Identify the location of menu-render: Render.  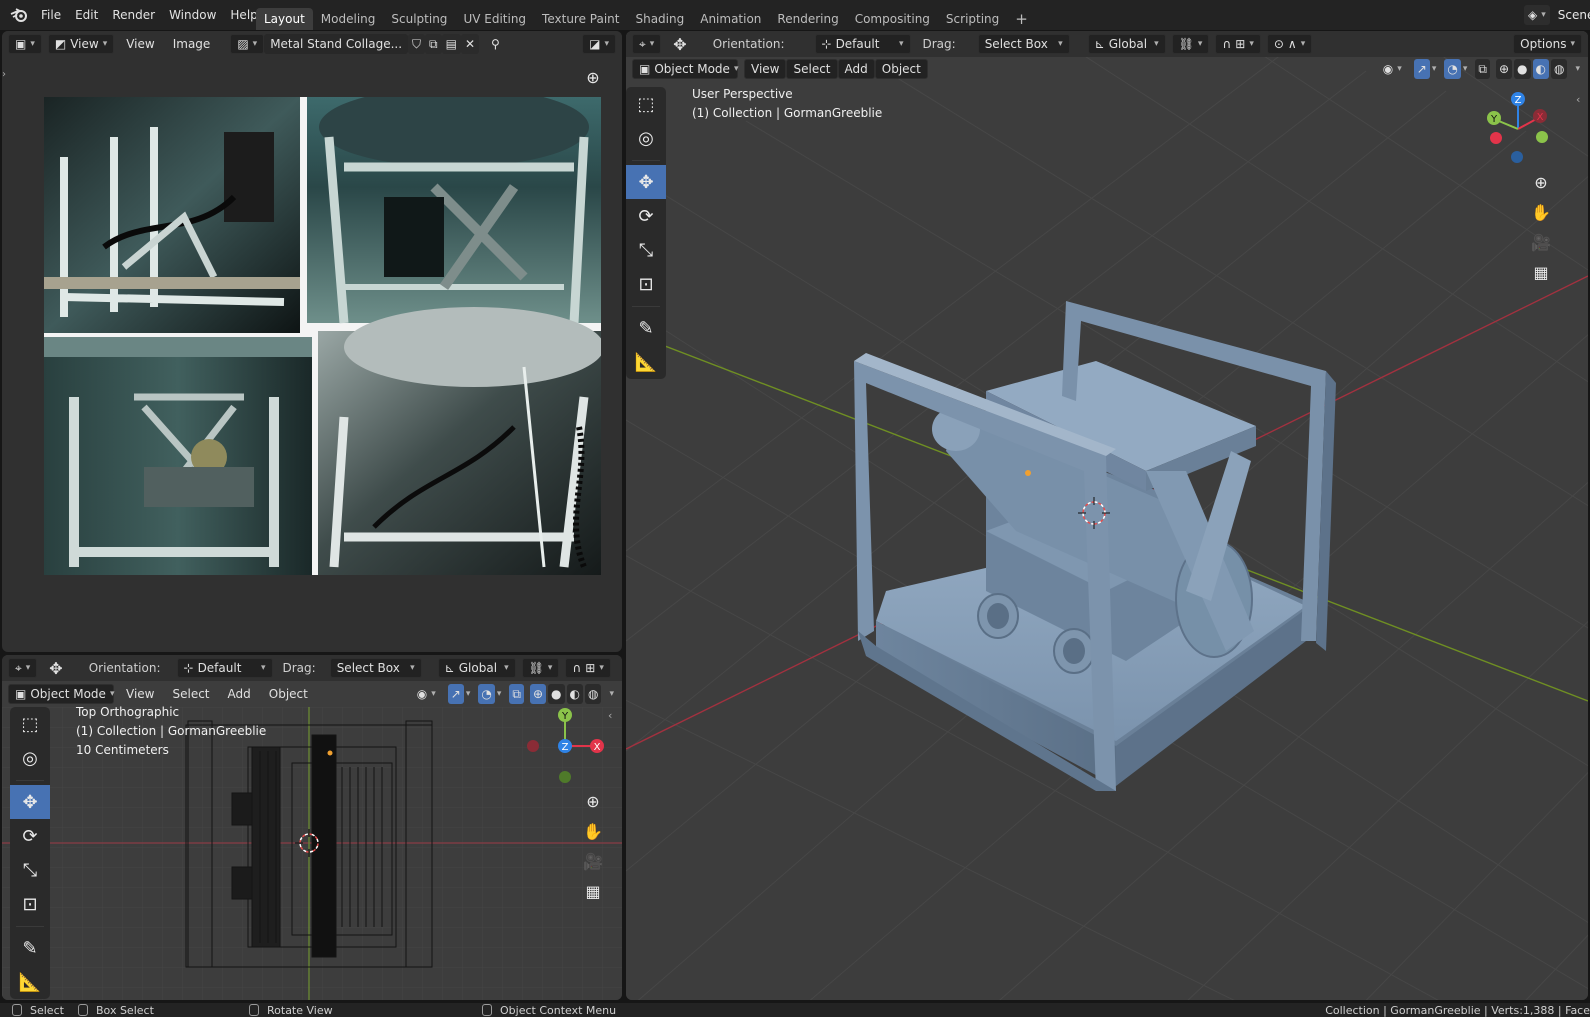
(133, 15).